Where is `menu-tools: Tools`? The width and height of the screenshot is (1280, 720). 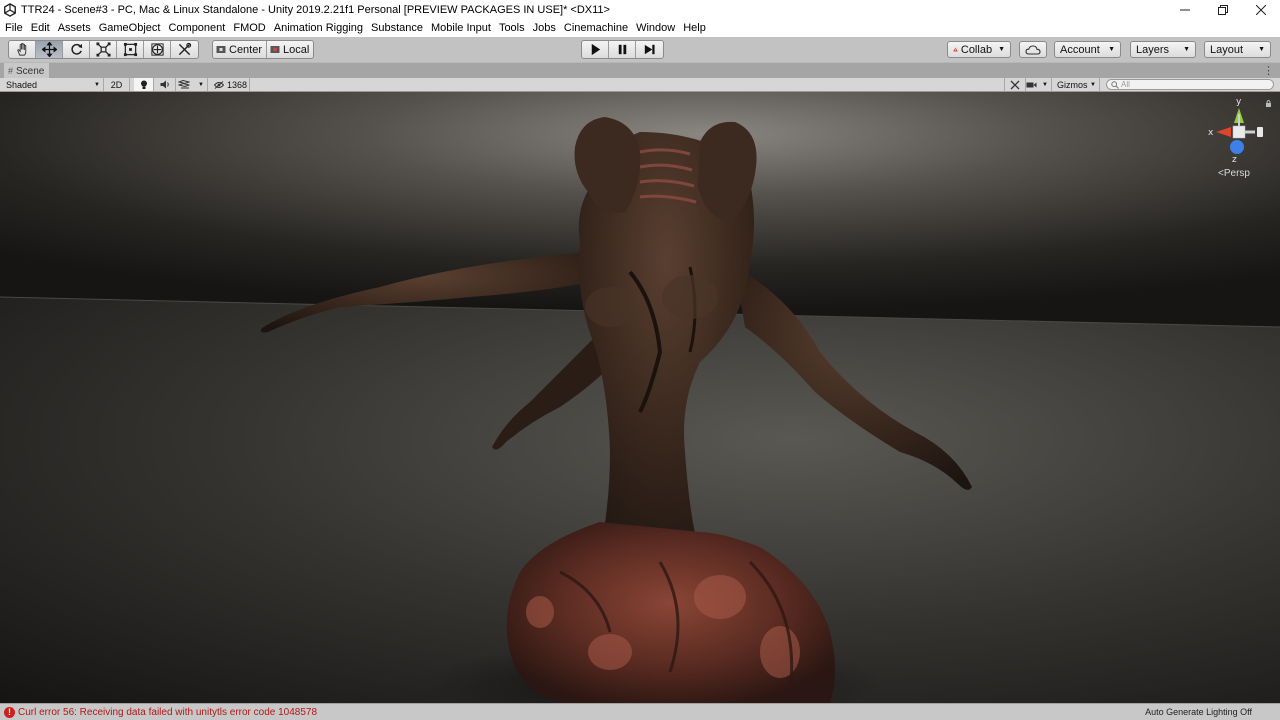
menu-tools: Tools is located at coordinates (512, 28).